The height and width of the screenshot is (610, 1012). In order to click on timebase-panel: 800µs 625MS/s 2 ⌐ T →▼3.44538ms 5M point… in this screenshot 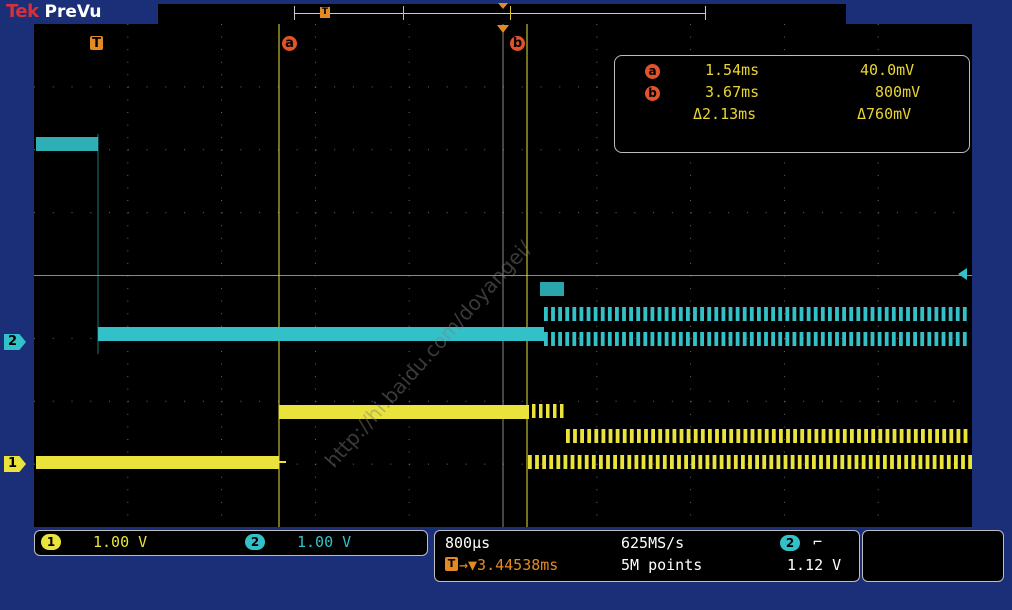, I will do `click(647, 556)`.